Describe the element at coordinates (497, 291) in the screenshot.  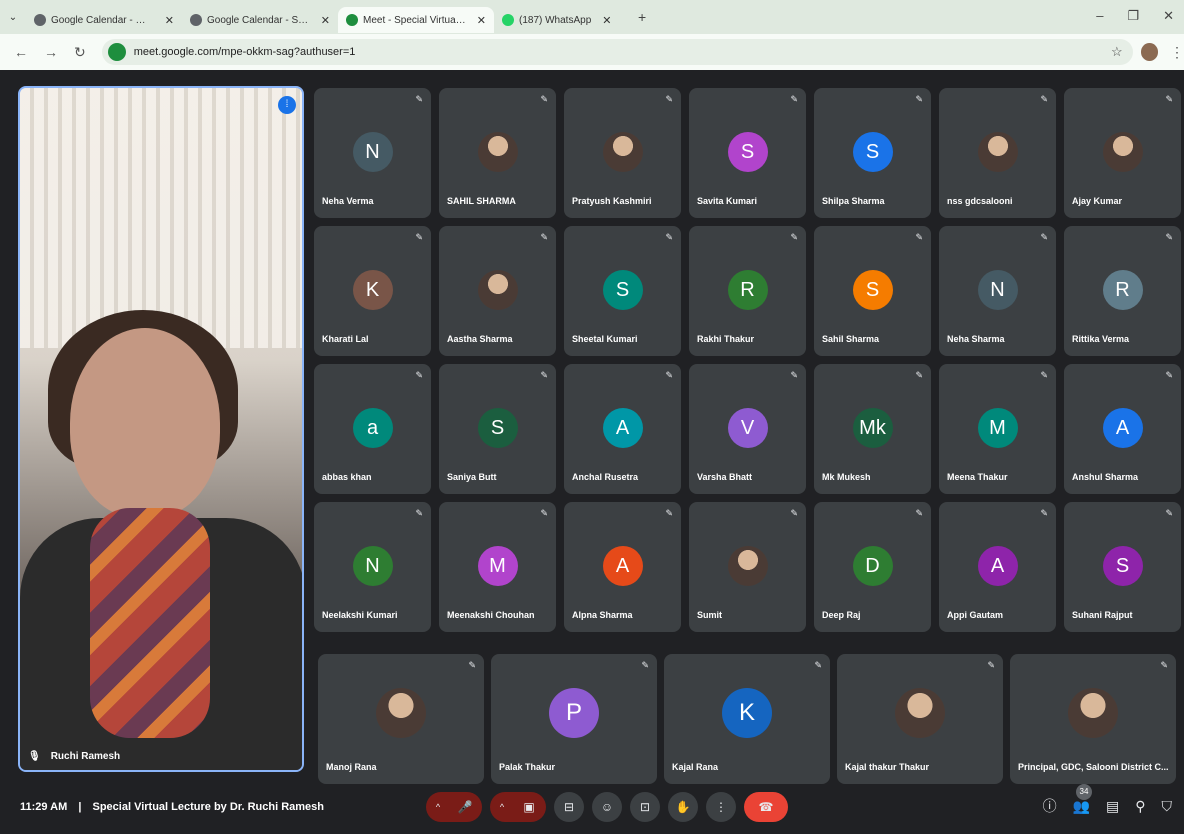
I see `participant-tile: ✎ Aastha Sharma` at that location.